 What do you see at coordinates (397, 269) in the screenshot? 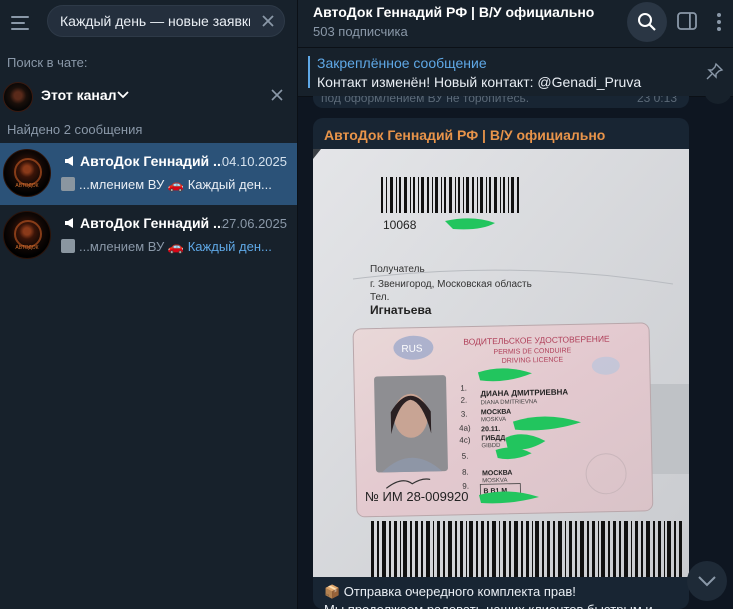
I see `recipient-label: Получатель` at bounding box center [397, 269].